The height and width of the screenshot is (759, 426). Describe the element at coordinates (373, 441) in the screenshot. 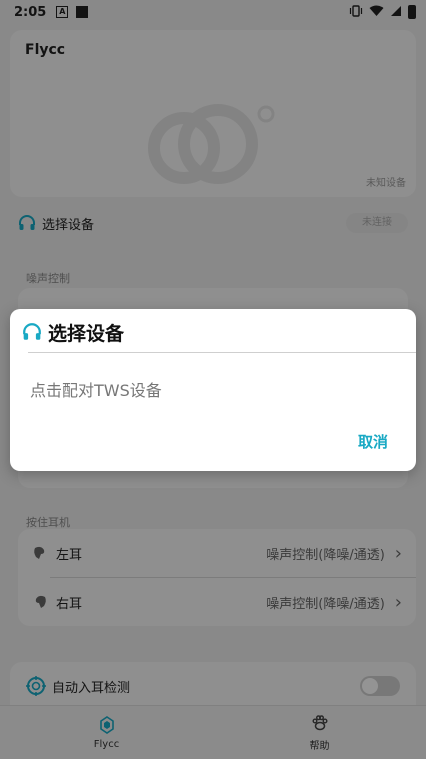

I see `cancel-button: 取消` at that location.